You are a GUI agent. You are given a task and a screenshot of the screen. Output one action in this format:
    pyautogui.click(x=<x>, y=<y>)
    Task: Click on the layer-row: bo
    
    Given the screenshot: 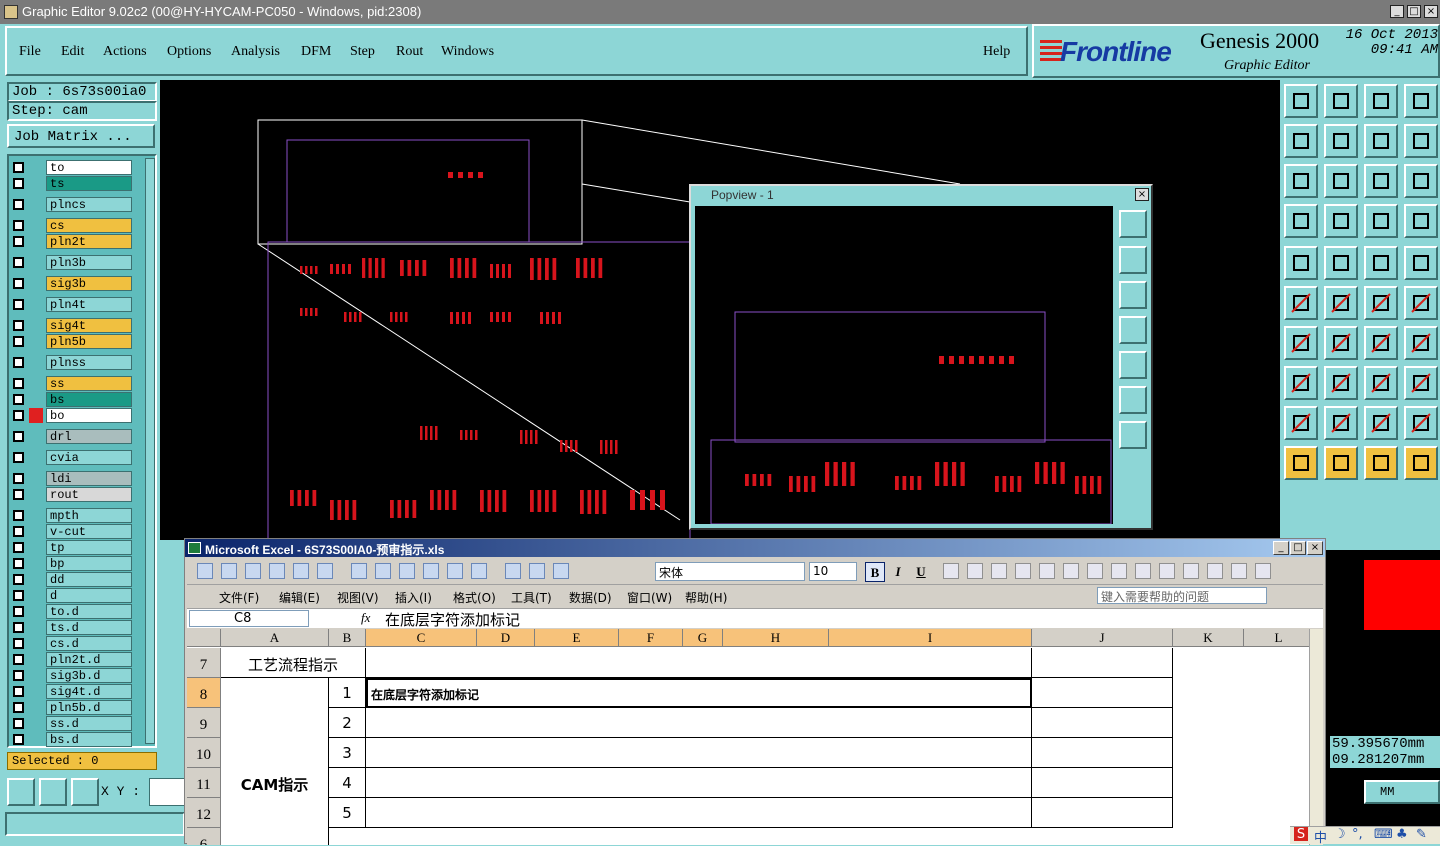 What is the action you would take?
    pyautogui.click(x=73, y=415)
    